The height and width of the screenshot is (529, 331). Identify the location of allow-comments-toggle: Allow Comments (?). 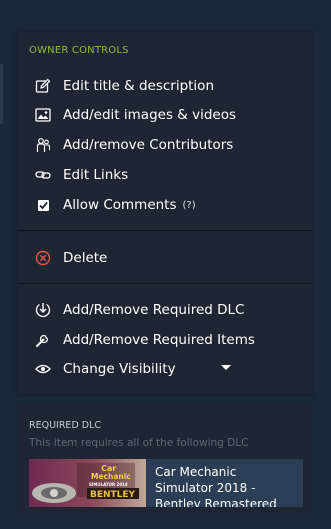
(114, 205).